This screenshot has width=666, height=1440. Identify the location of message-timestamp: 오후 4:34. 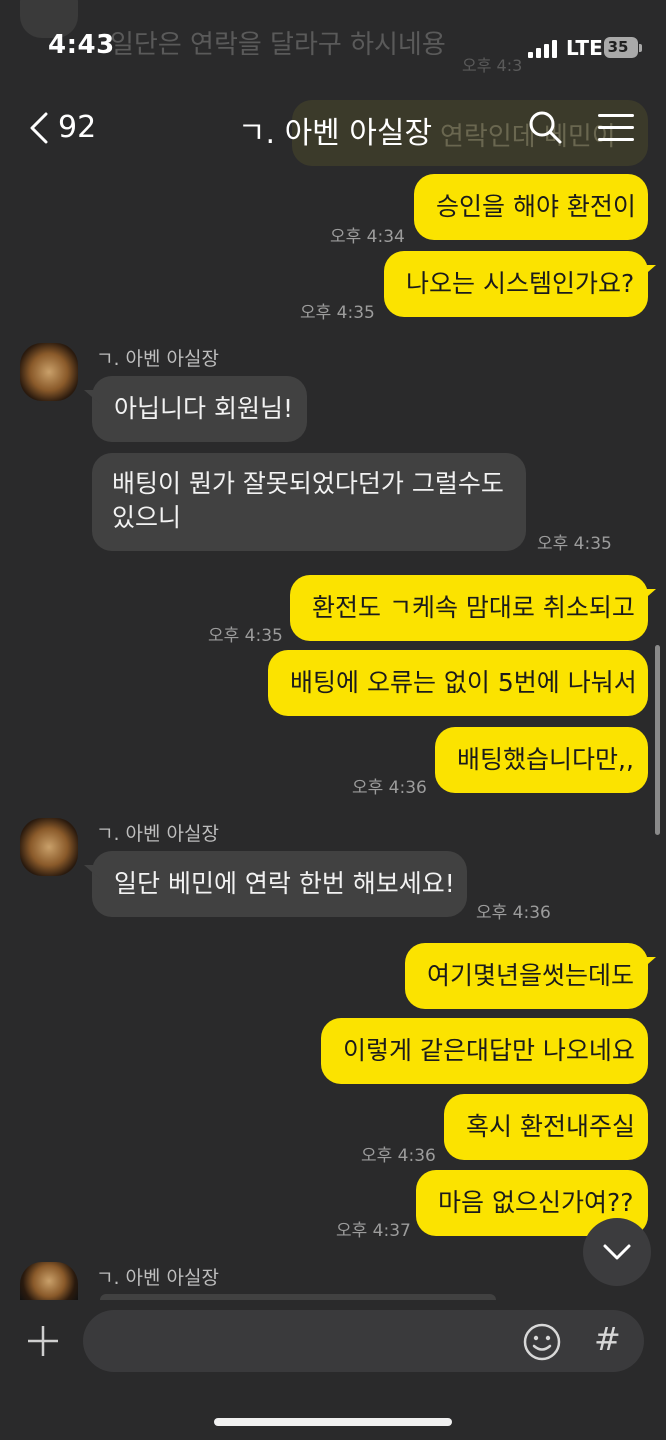
(367, 237).